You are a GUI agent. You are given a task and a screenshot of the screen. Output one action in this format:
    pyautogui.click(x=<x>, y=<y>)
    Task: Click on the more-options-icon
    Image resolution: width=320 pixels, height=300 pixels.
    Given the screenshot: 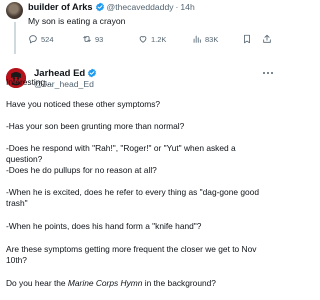 What is the action you would take?
    pyautogui.click(x=268, y=73)
    